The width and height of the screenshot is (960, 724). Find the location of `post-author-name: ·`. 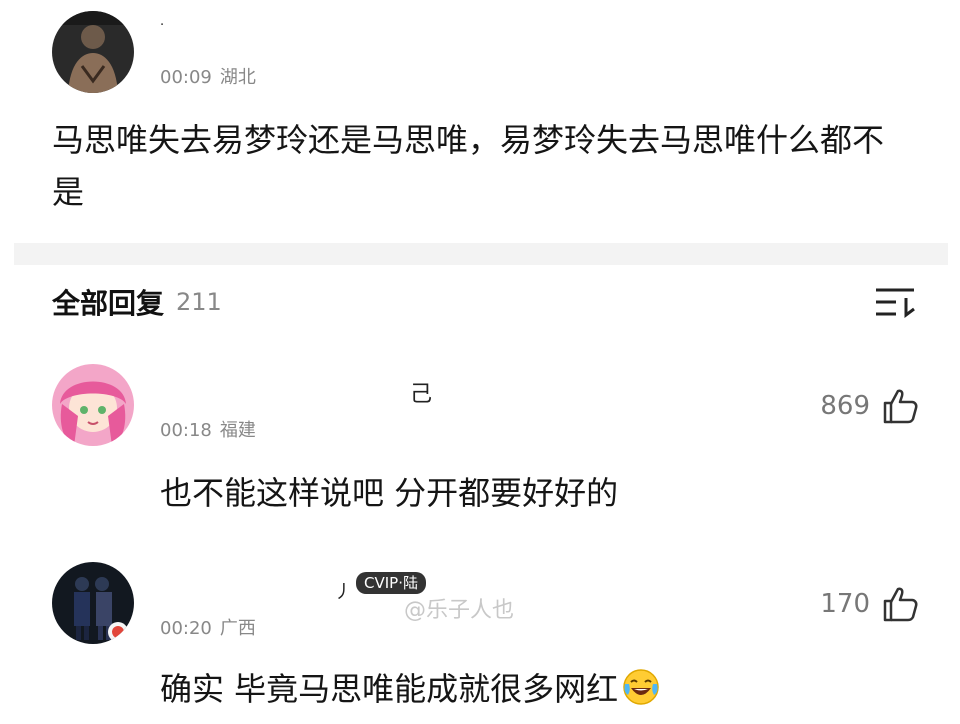

post-author-name: · is located at coordinates (163, 25).